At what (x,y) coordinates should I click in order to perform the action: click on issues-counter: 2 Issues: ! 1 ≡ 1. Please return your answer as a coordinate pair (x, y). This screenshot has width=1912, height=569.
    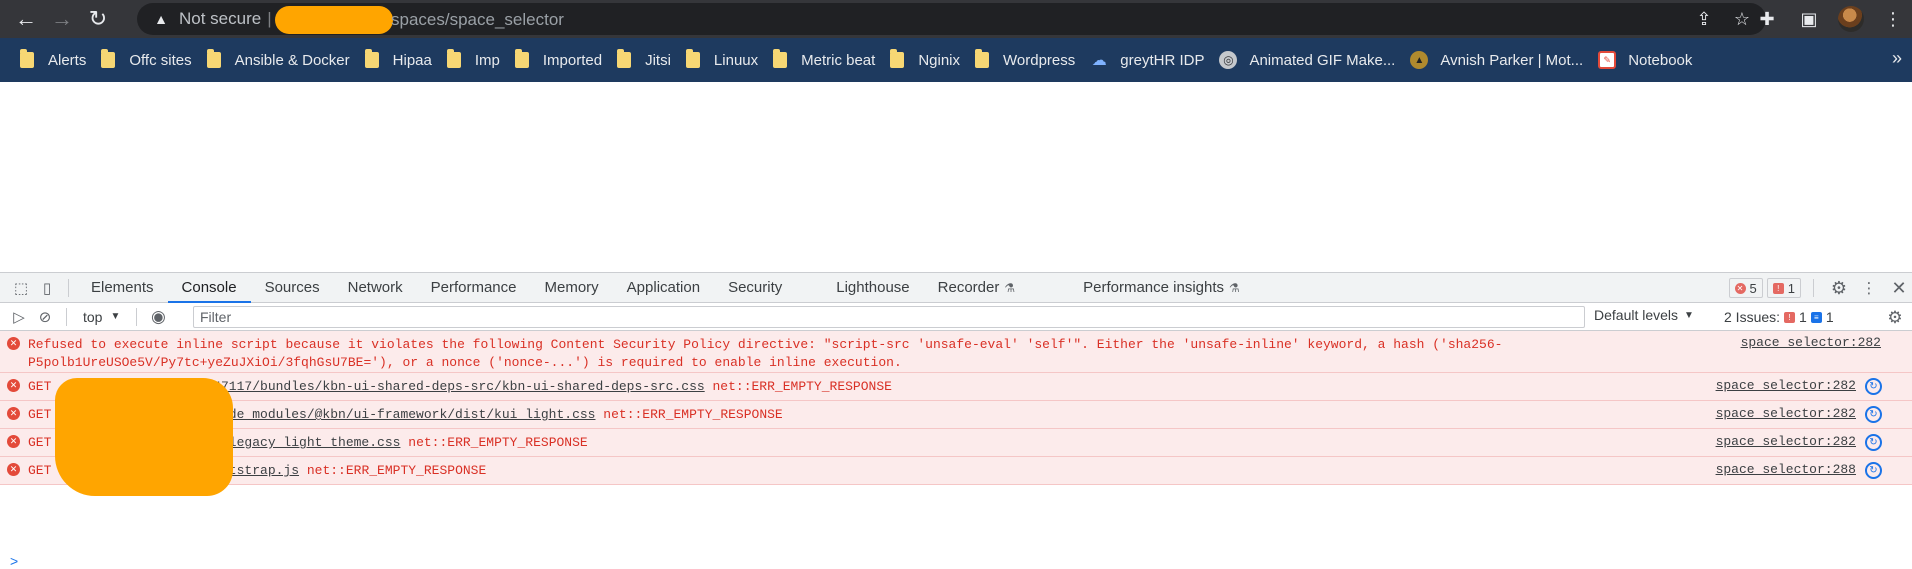
    Looking at the image, I should click on (1779, 317).